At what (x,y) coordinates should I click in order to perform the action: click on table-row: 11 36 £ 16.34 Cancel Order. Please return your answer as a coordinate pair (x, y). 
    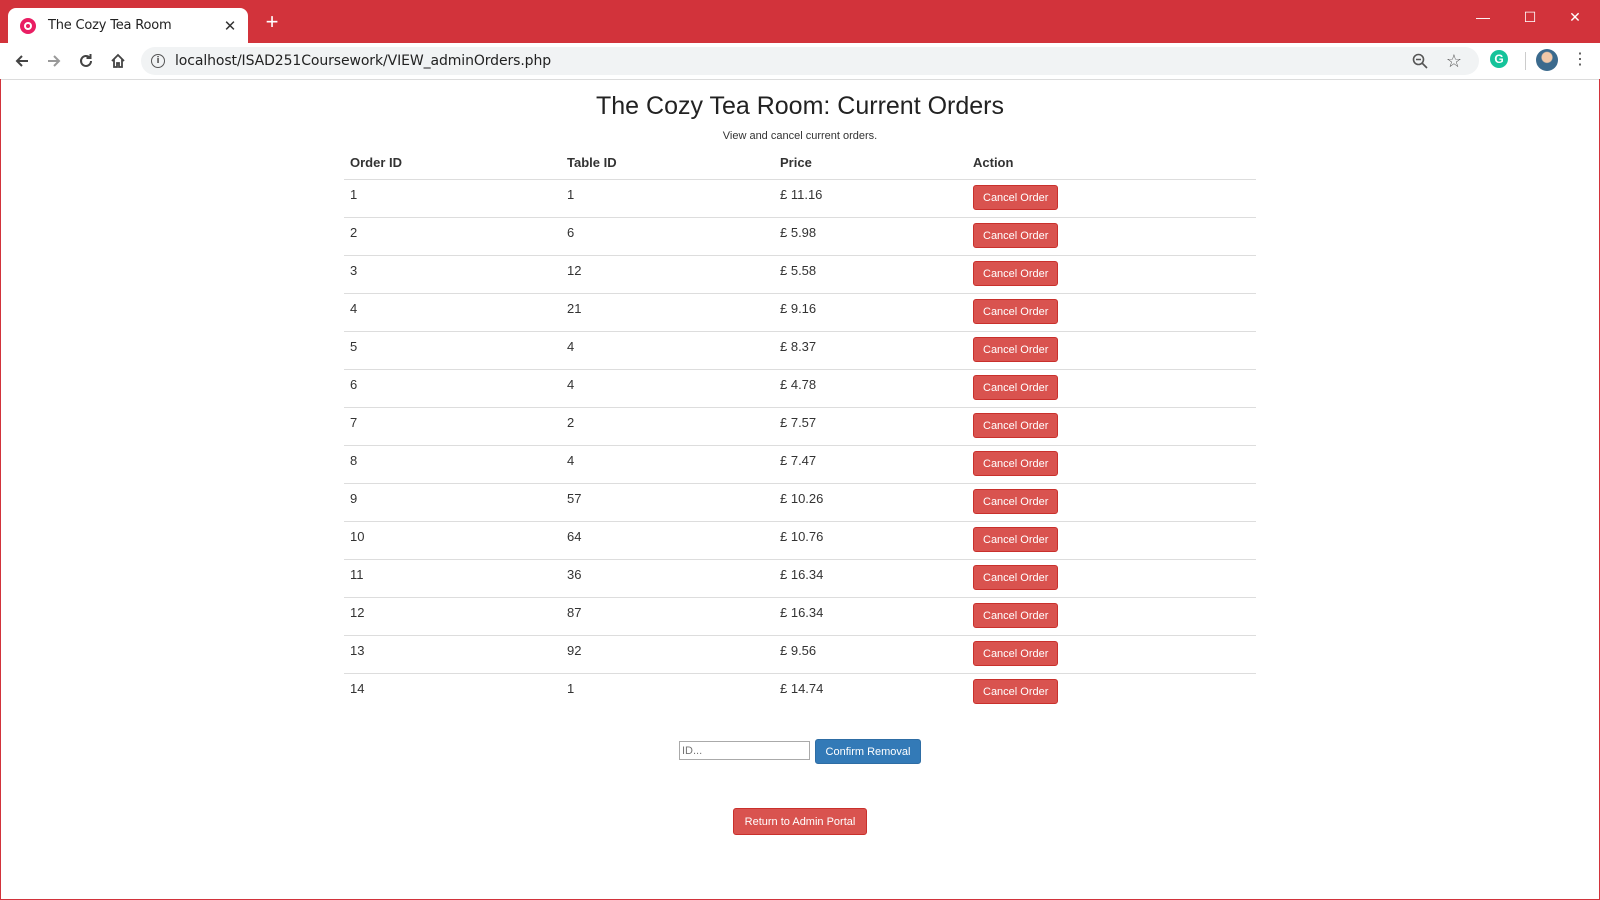
    Looking at the image, I should click on (800, 578).